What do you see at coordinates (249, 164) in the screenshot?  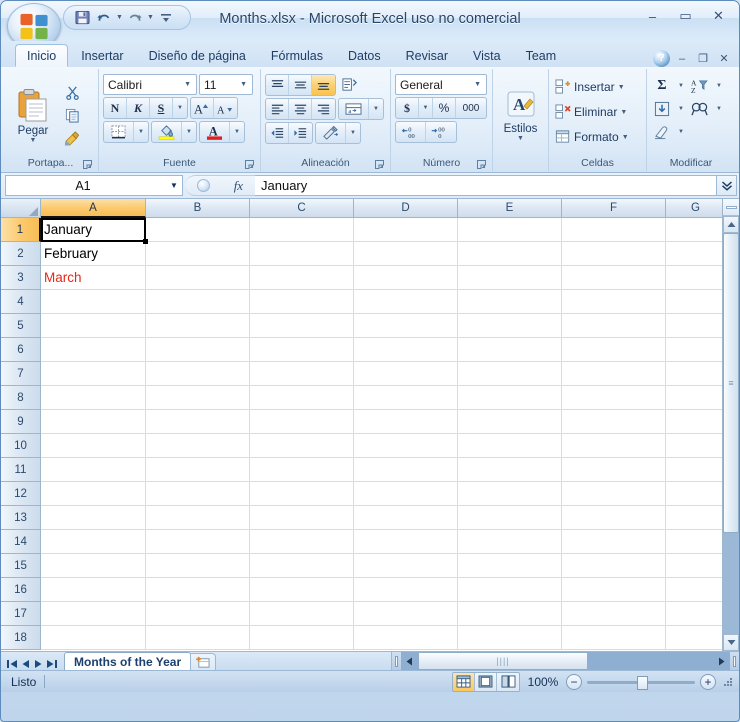 I see `font-dialog-launcher` at bounding box center [249, 164].